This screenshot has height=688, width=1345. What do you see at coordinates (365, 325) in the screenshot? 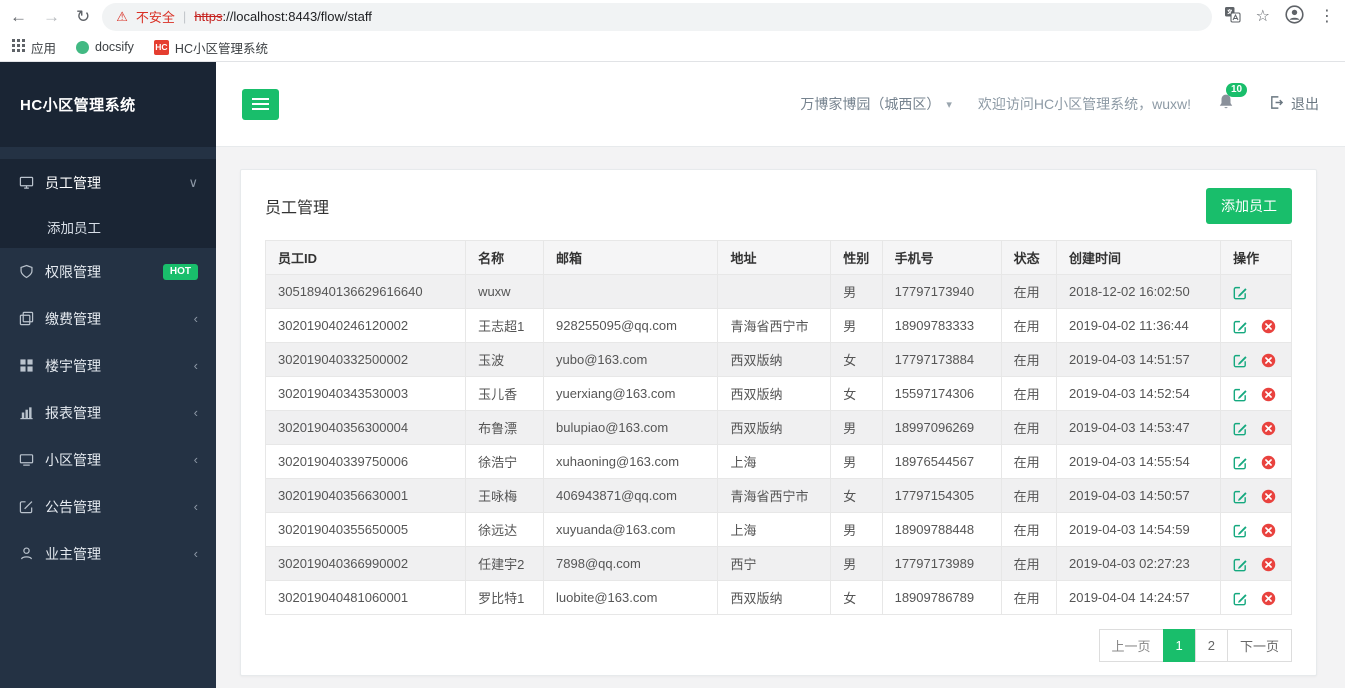
I see `cell-staff-id: 302019040246120002` at bounding box center [365, 325].